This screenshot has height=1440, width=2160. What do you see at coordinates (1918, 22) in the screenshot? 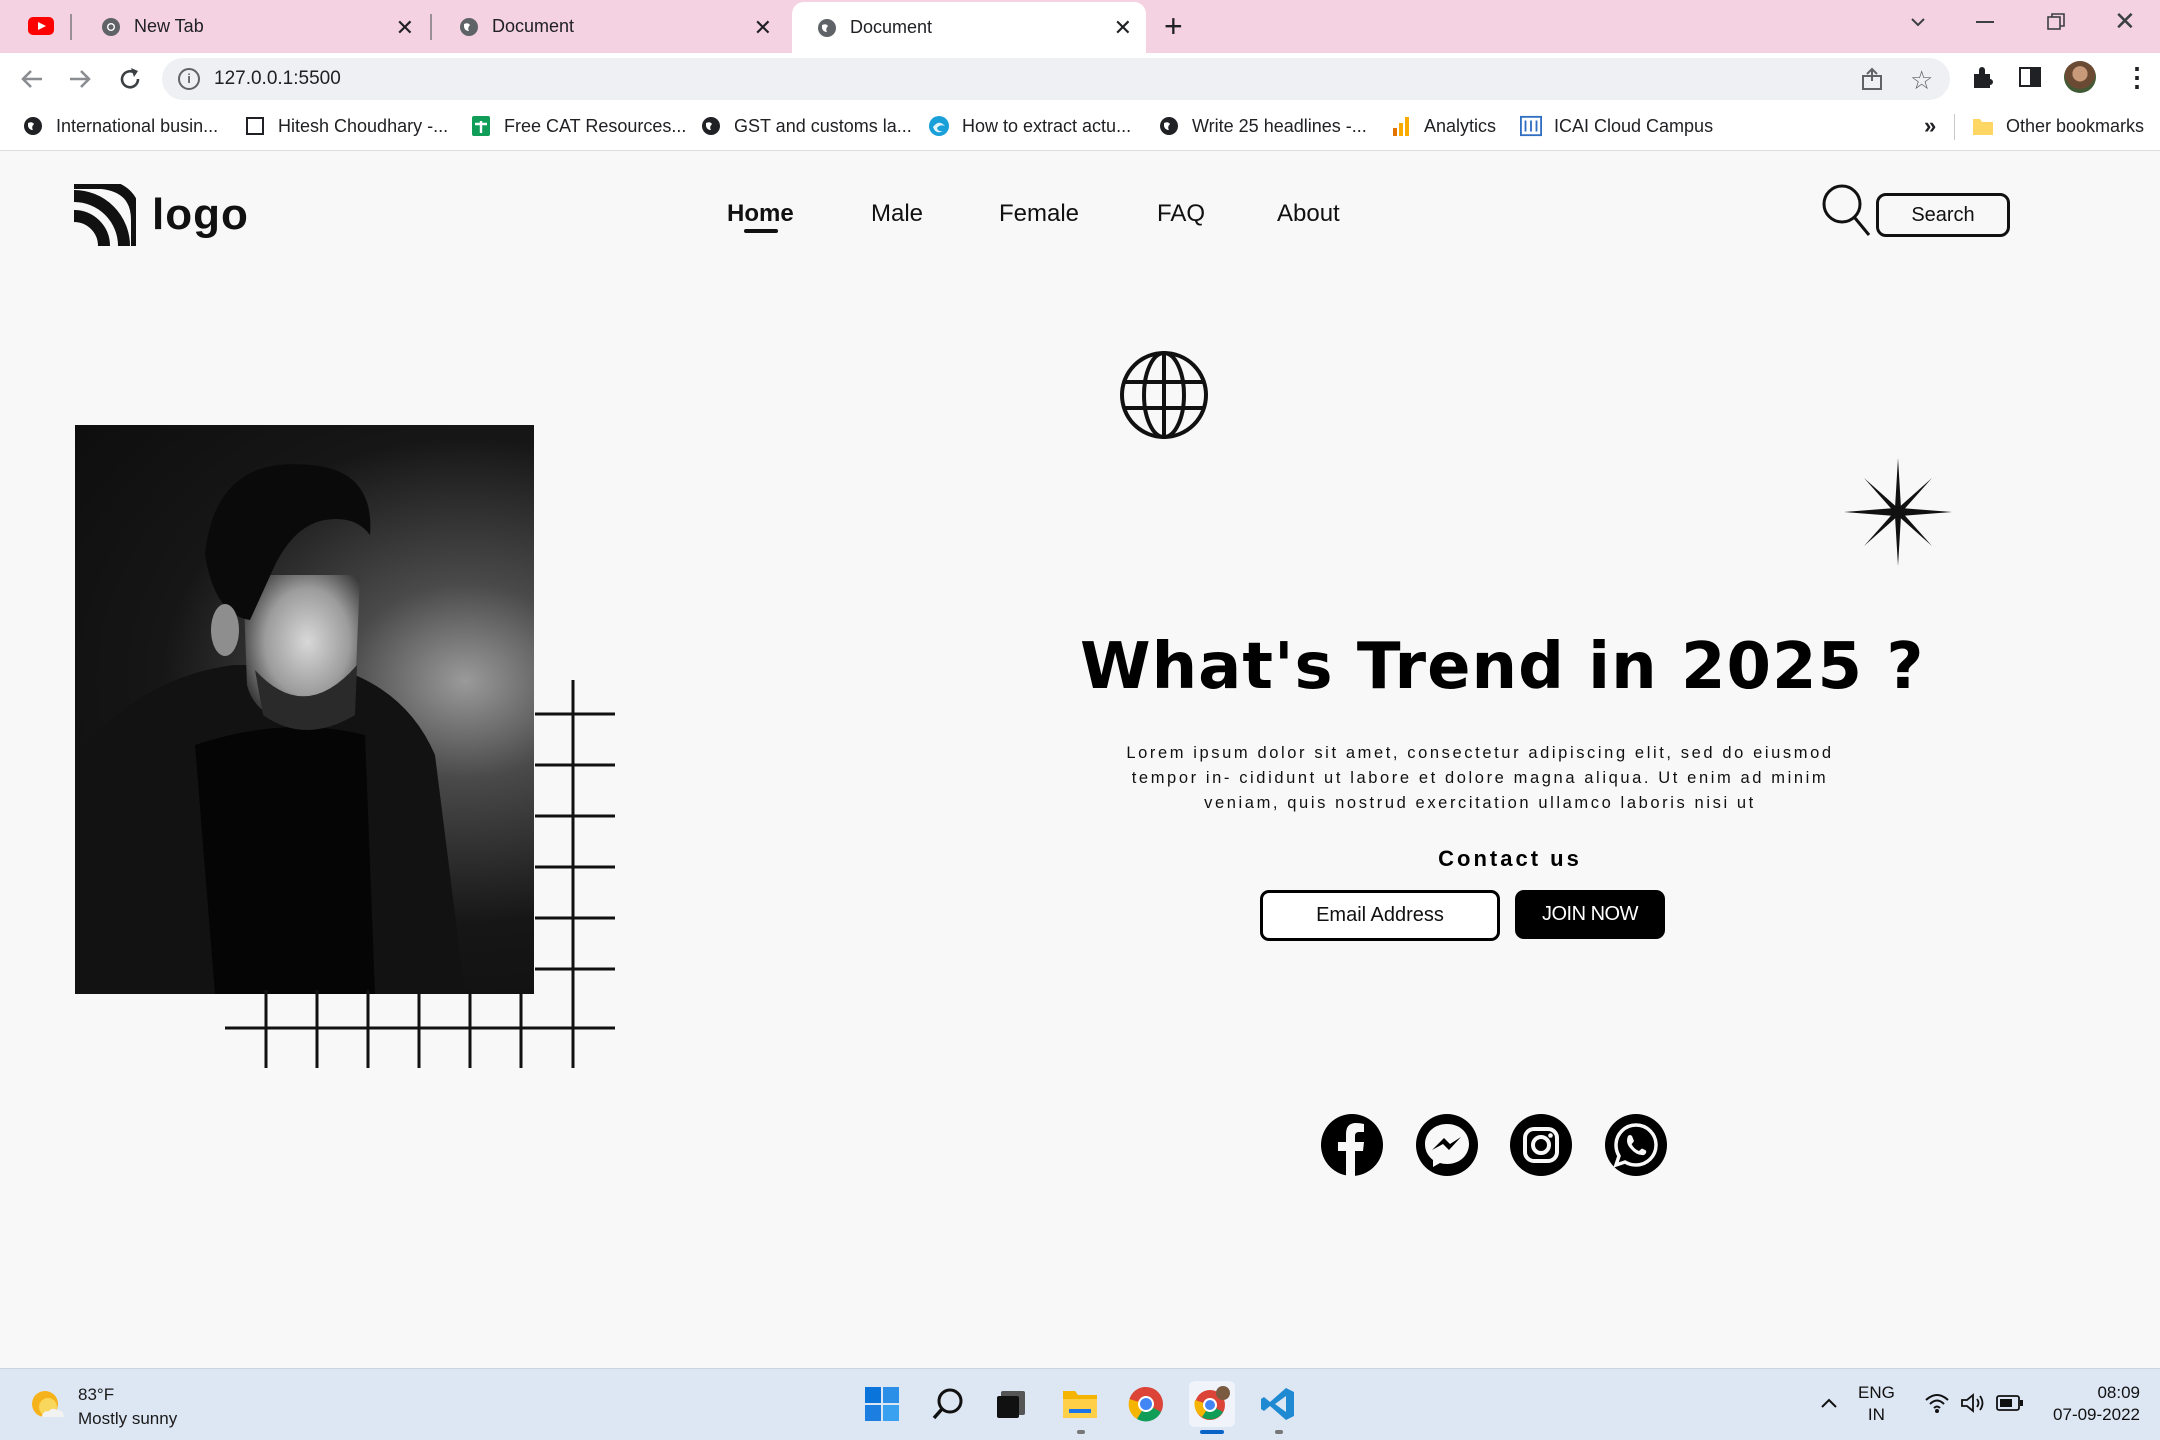
I see `chevron-down-icon` at bounding box center [1918, 22].